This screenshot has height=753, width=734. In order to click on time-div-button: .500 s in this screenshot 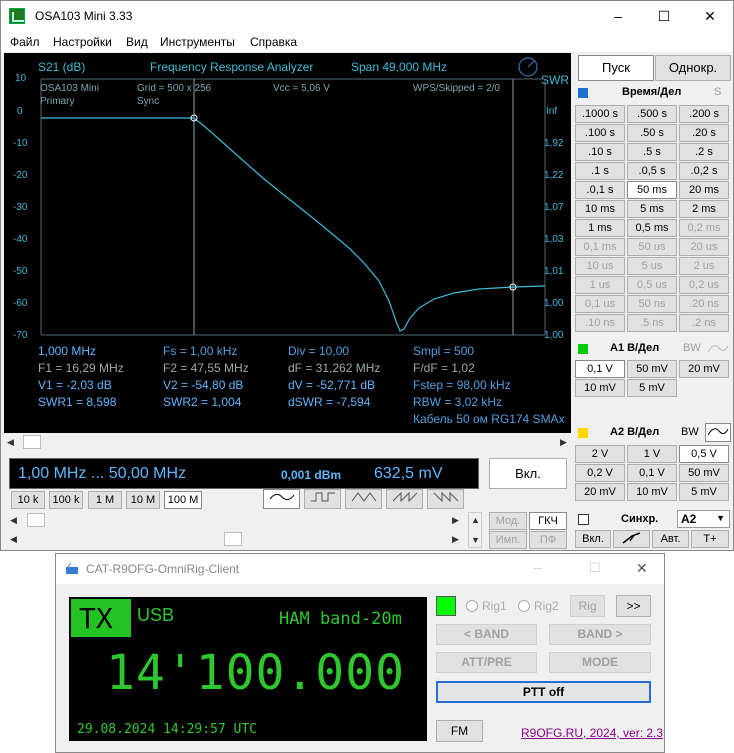, I will do `click(652, 114)`.